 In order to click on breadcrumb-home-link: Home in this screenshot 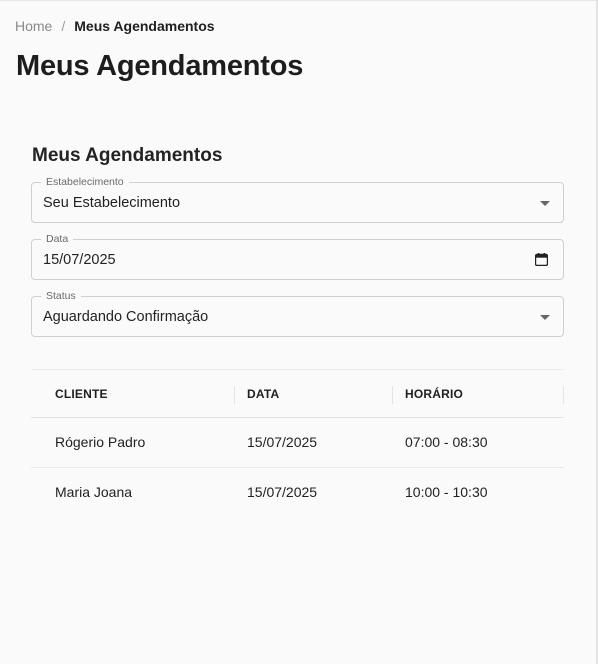, I will do `click(33, 26)`.